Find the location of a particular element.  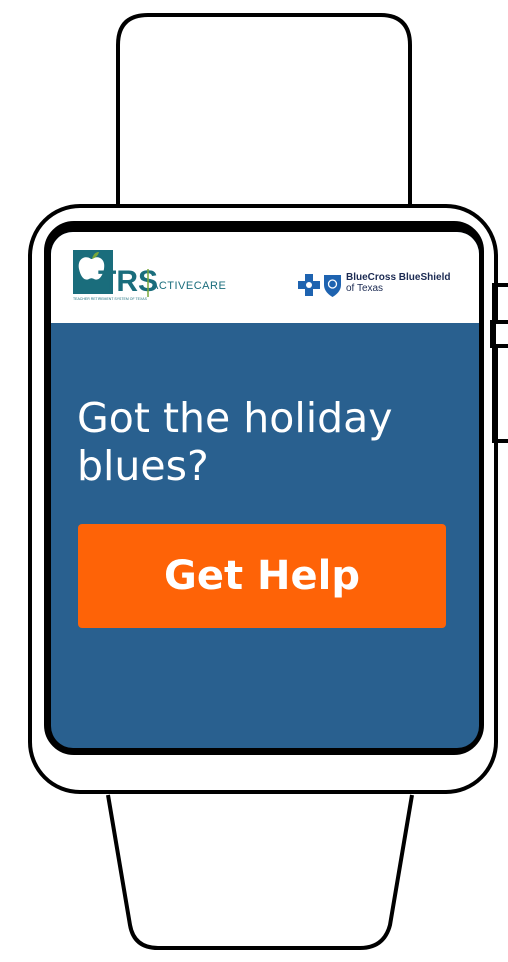

bcbs-logo: BlueCross BlueShield of Texas is located at coordinates (382, 287).